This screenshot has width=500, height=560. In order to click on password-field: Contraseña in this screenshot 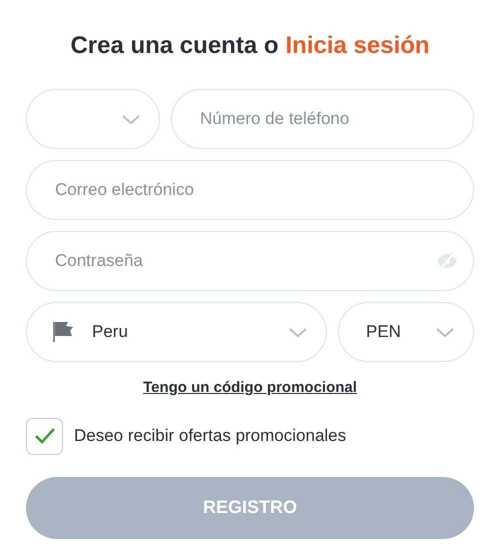, I will do `click(250, 261)`.